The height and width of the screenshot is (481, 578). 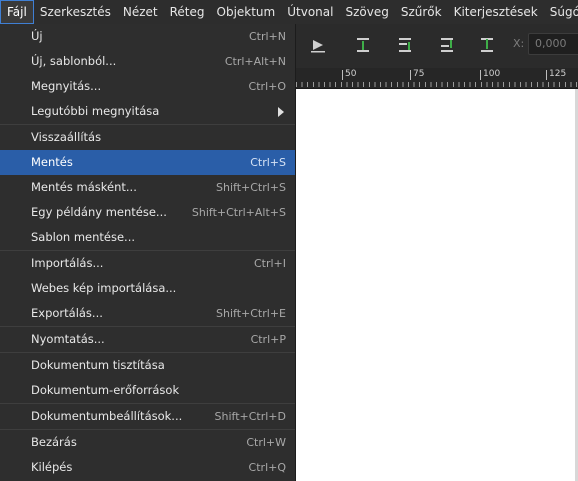 I want to click on menu-path: Útvonal, so click(x=310, y=12).